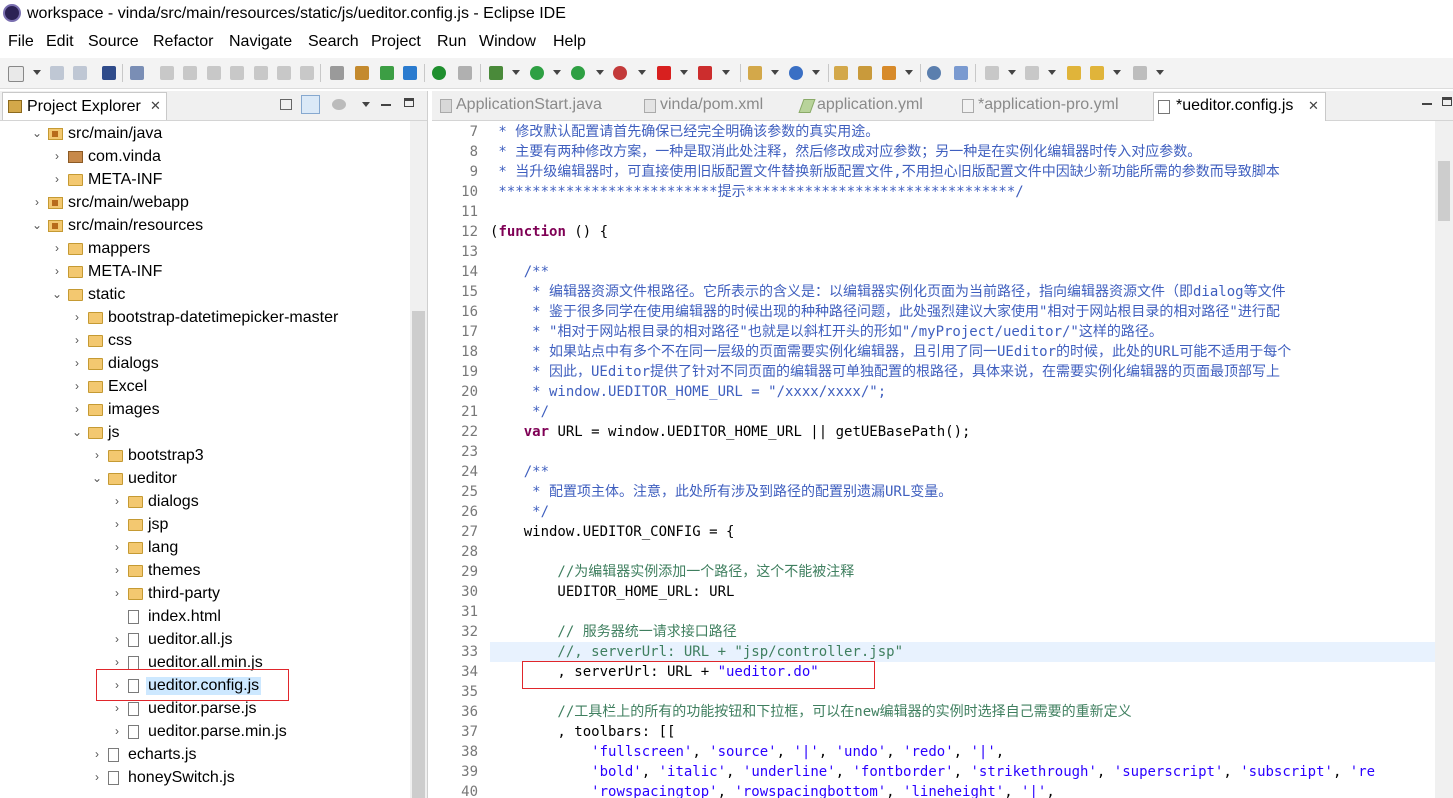 The width and height of the screenshot is (1453, 798). What do you see at coordinates (205, 710) in the screenshot?
I see `tree-item: › ueditor.parse.js` at bounding box center [205, 710].